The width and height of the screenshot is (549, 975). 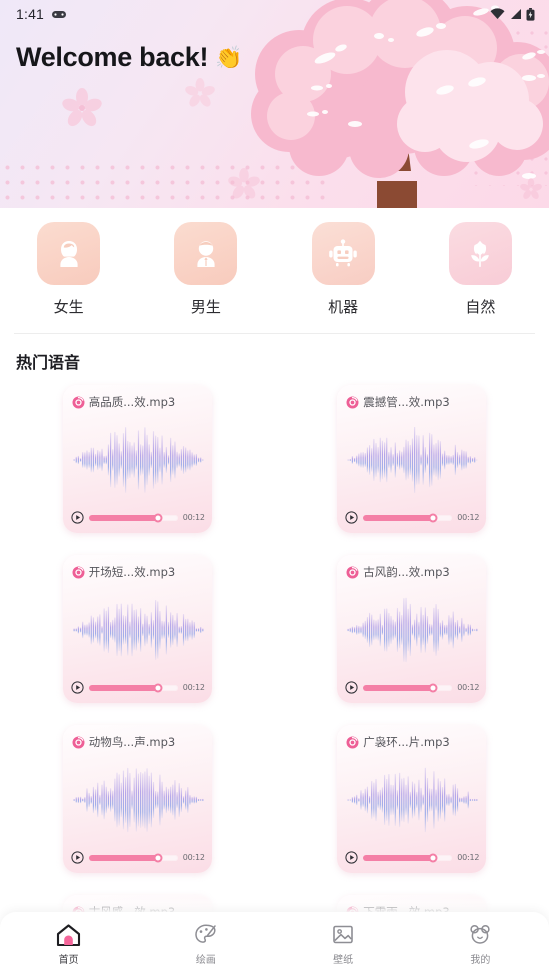 I want to click on male-avatar-icon-tile, so click(x=206, y=253).